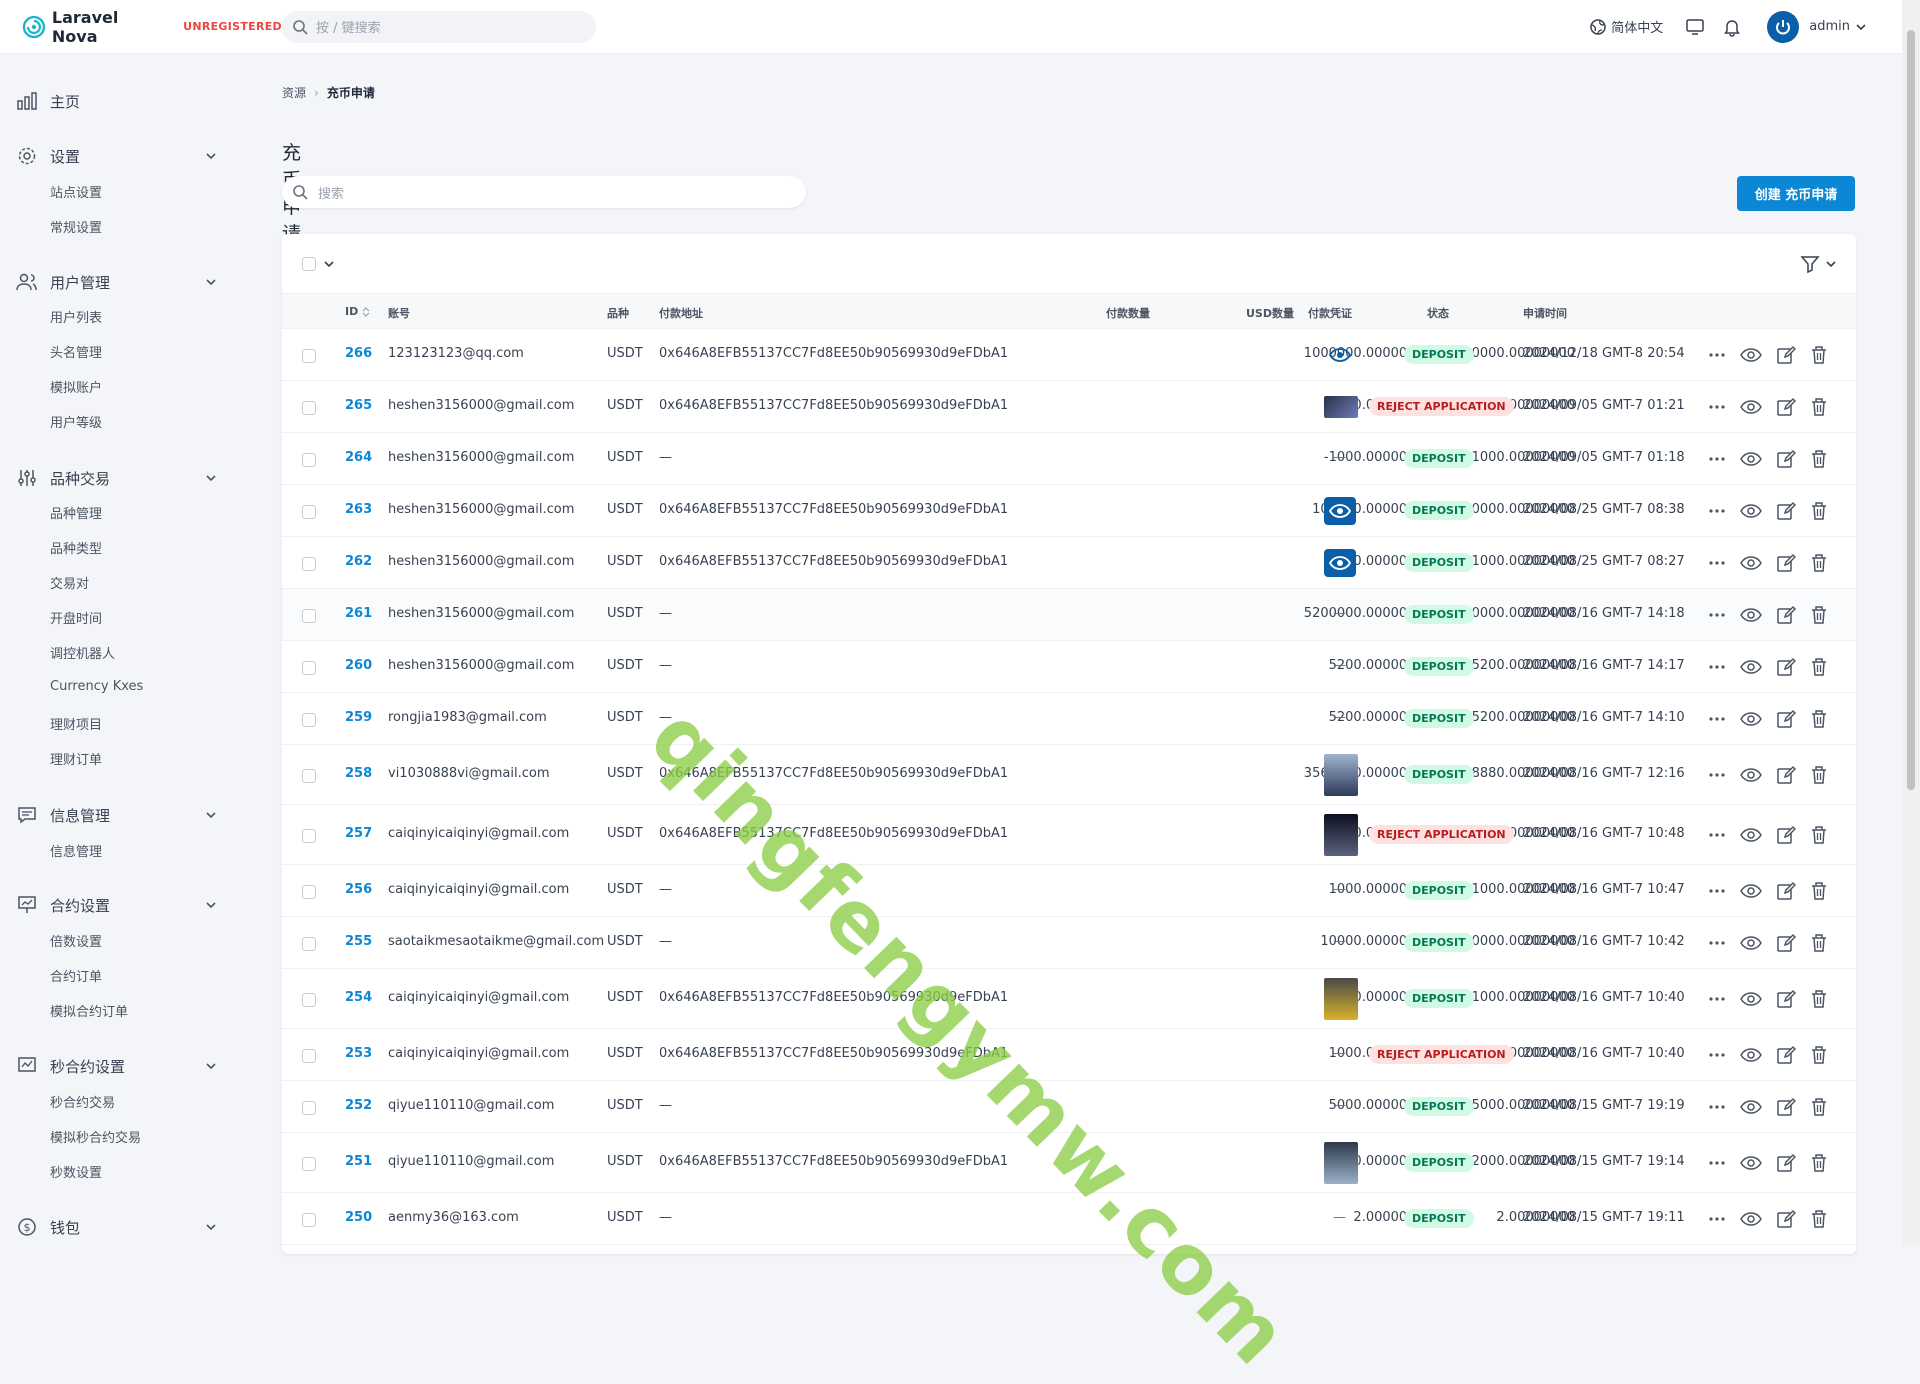 The height and width of the screenshot is (1384, 1920). What do you see at coordinates (76, 547) in the screenshot?
I see `sidebar-item-product-types: 品种类型` at bounding box center [76, 547].